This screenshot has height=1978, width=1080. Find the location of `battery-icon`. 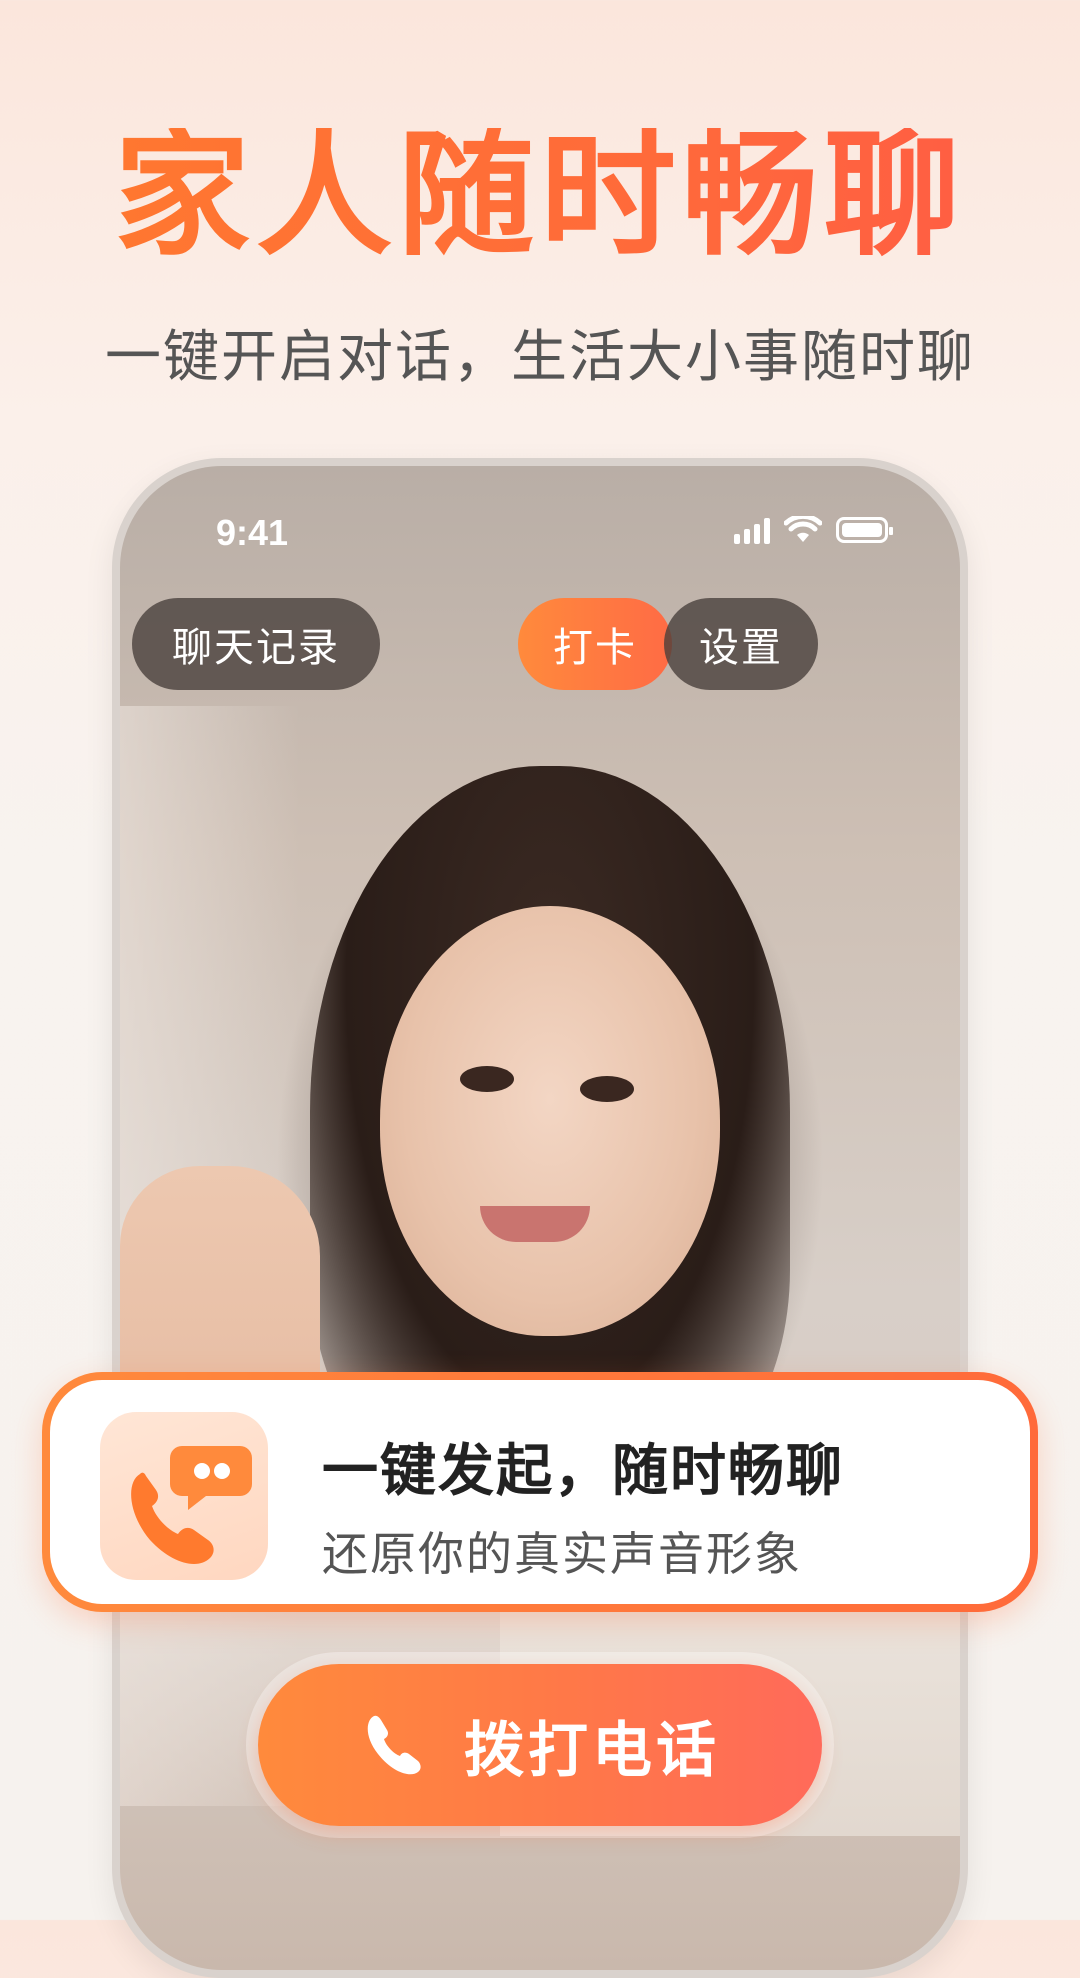

battery-icon is located at coordinates (864, 530).